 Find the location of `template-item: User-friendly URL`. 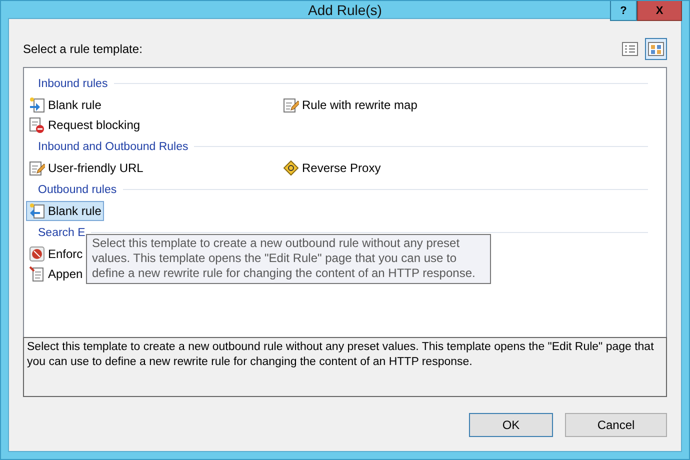

template-item: User-friendly URL is located at coordinates (86, 168).